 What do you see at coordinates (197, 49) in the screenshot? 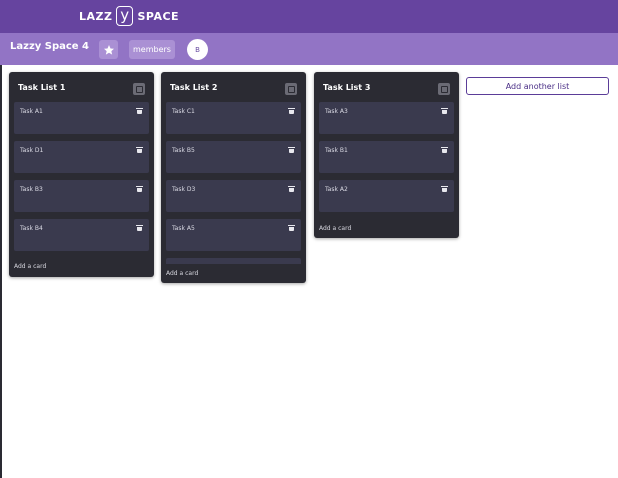
I see `avatar: B` at bounding box center [197, 49].